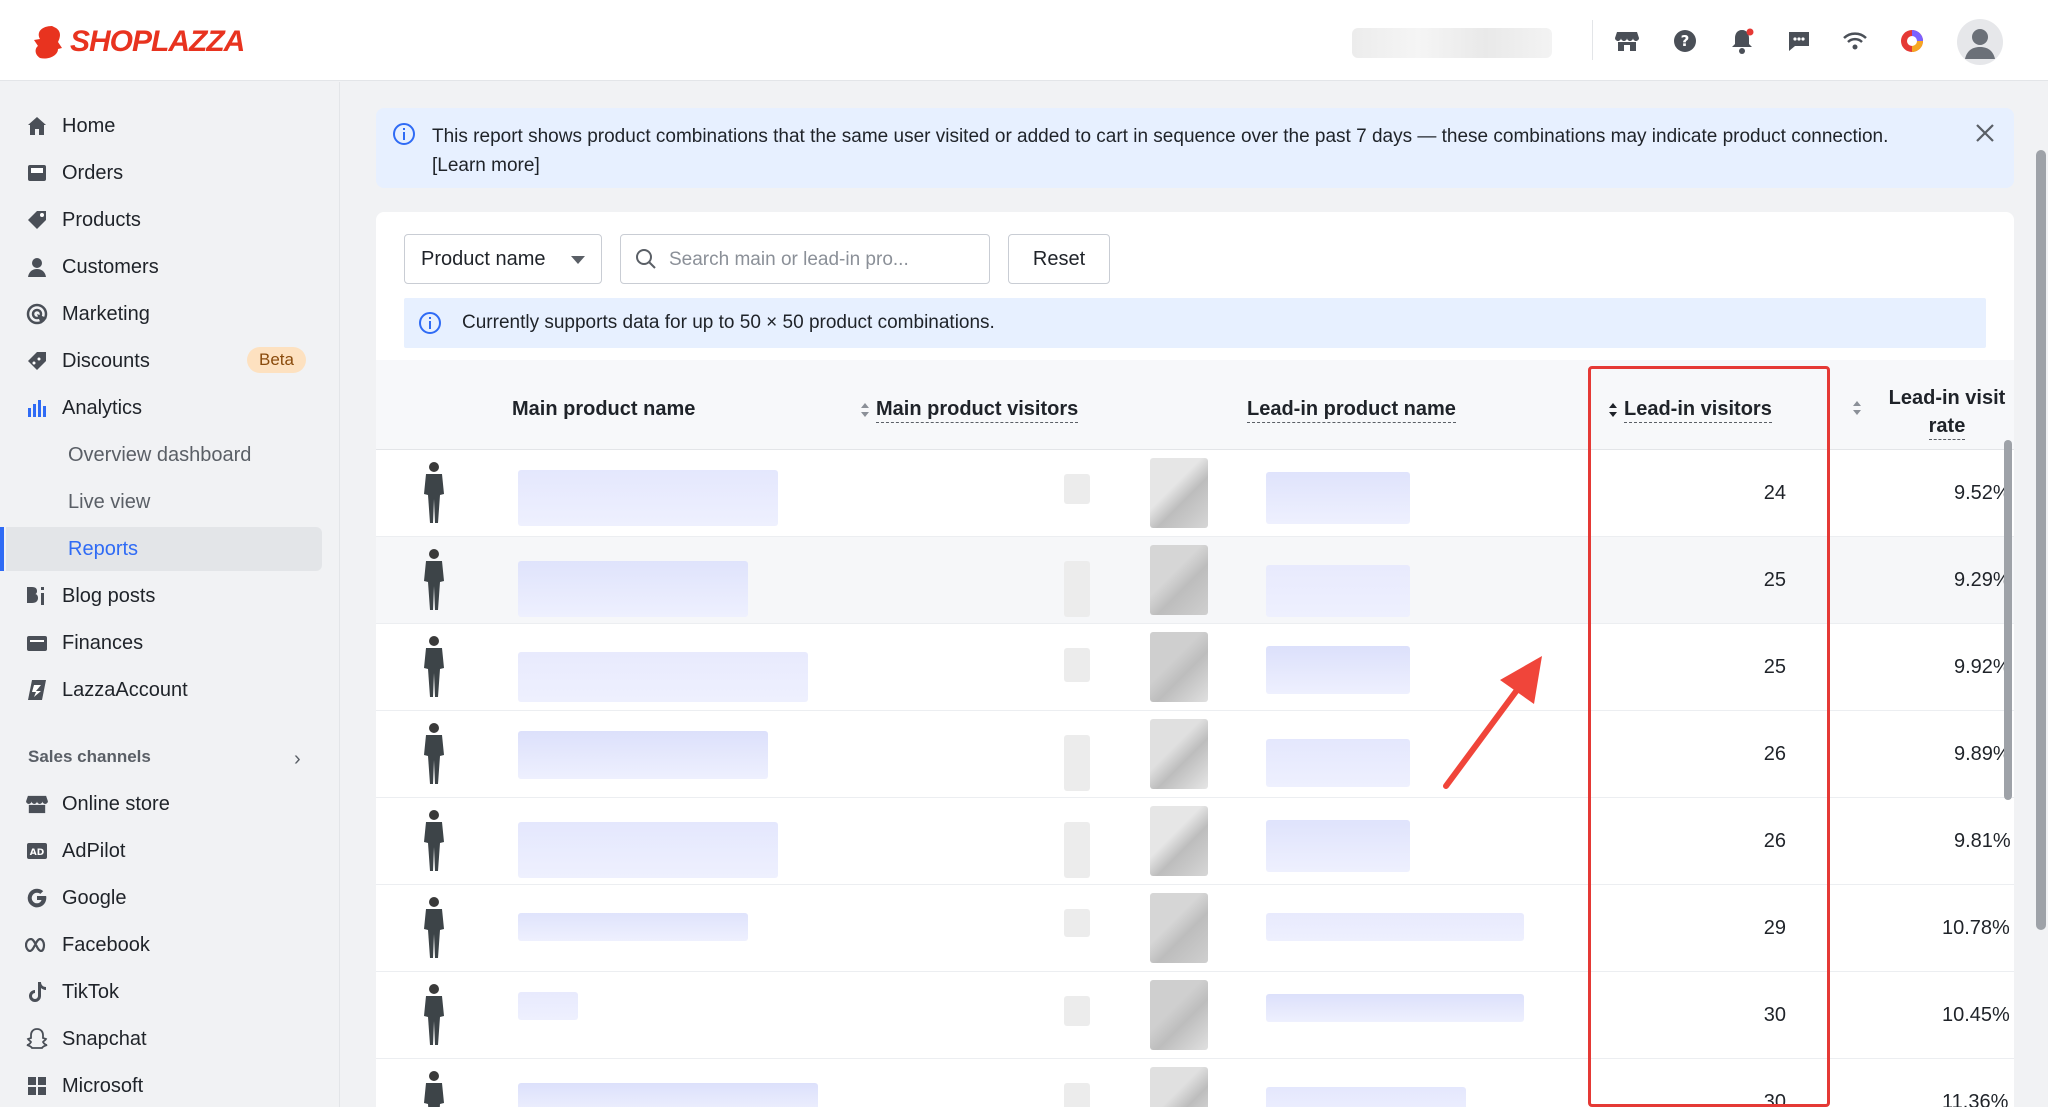  I want to click on sidebar-item-microsoft: Microsoft, so click(170, 1085).